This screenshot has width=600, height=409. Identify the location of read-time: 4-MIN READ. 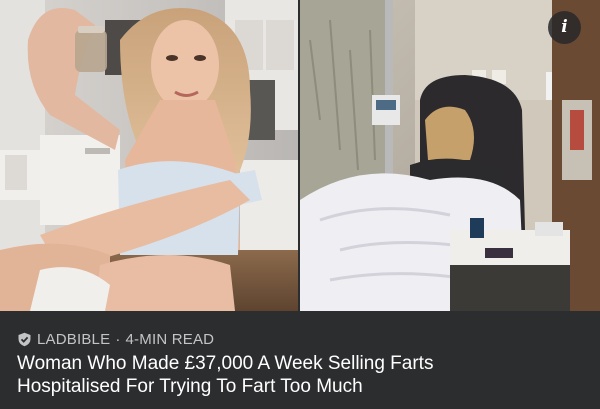
(170, 339).